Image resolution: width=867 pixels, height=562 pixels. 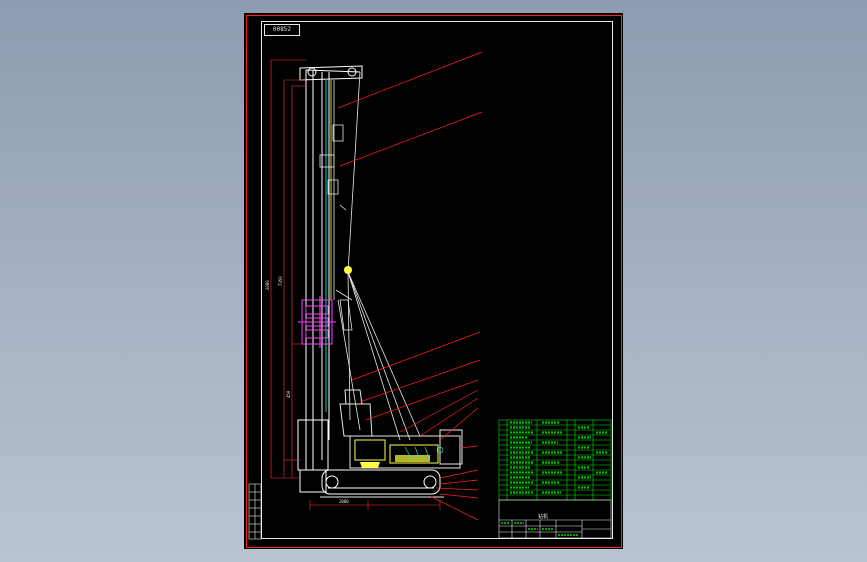 I want to click on dimension-label: 2000, so click(x=344, y=501).